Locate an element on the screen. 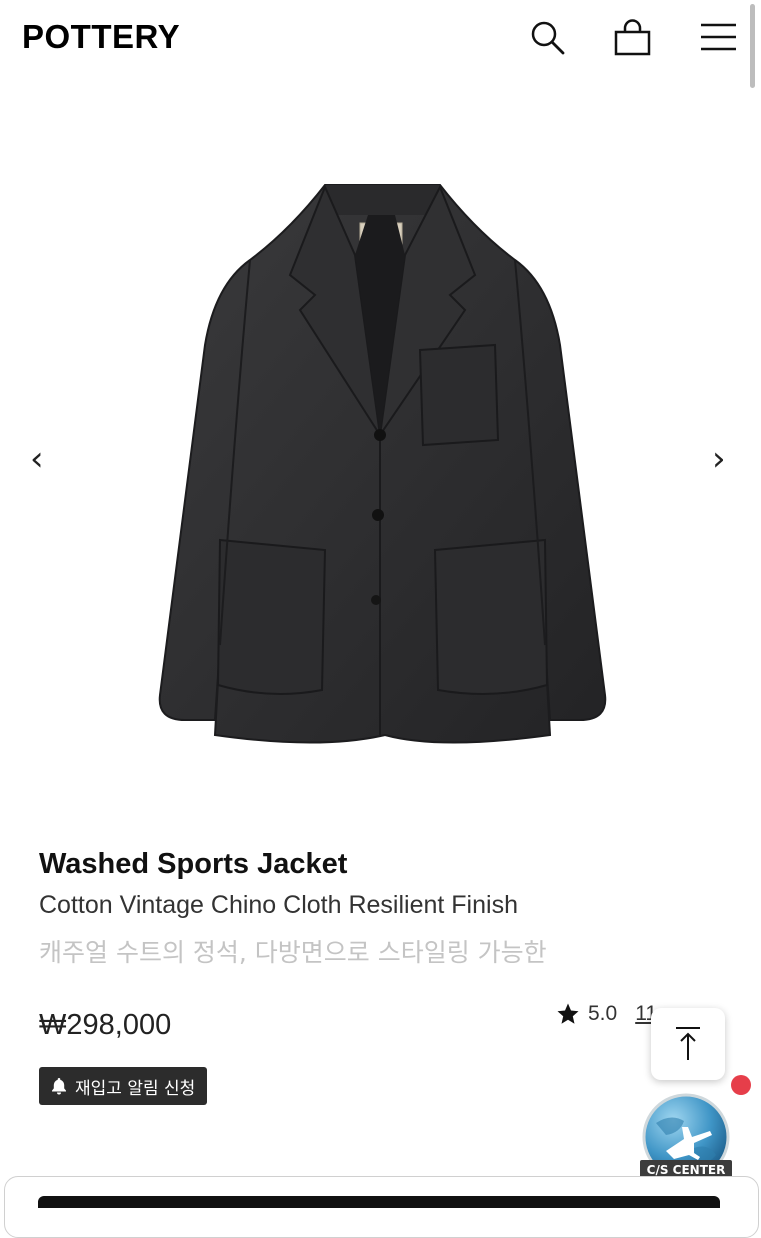 This screenshot has height=1238, width=761. gallery-next-arrow: › is located at coordinates (719, 459).